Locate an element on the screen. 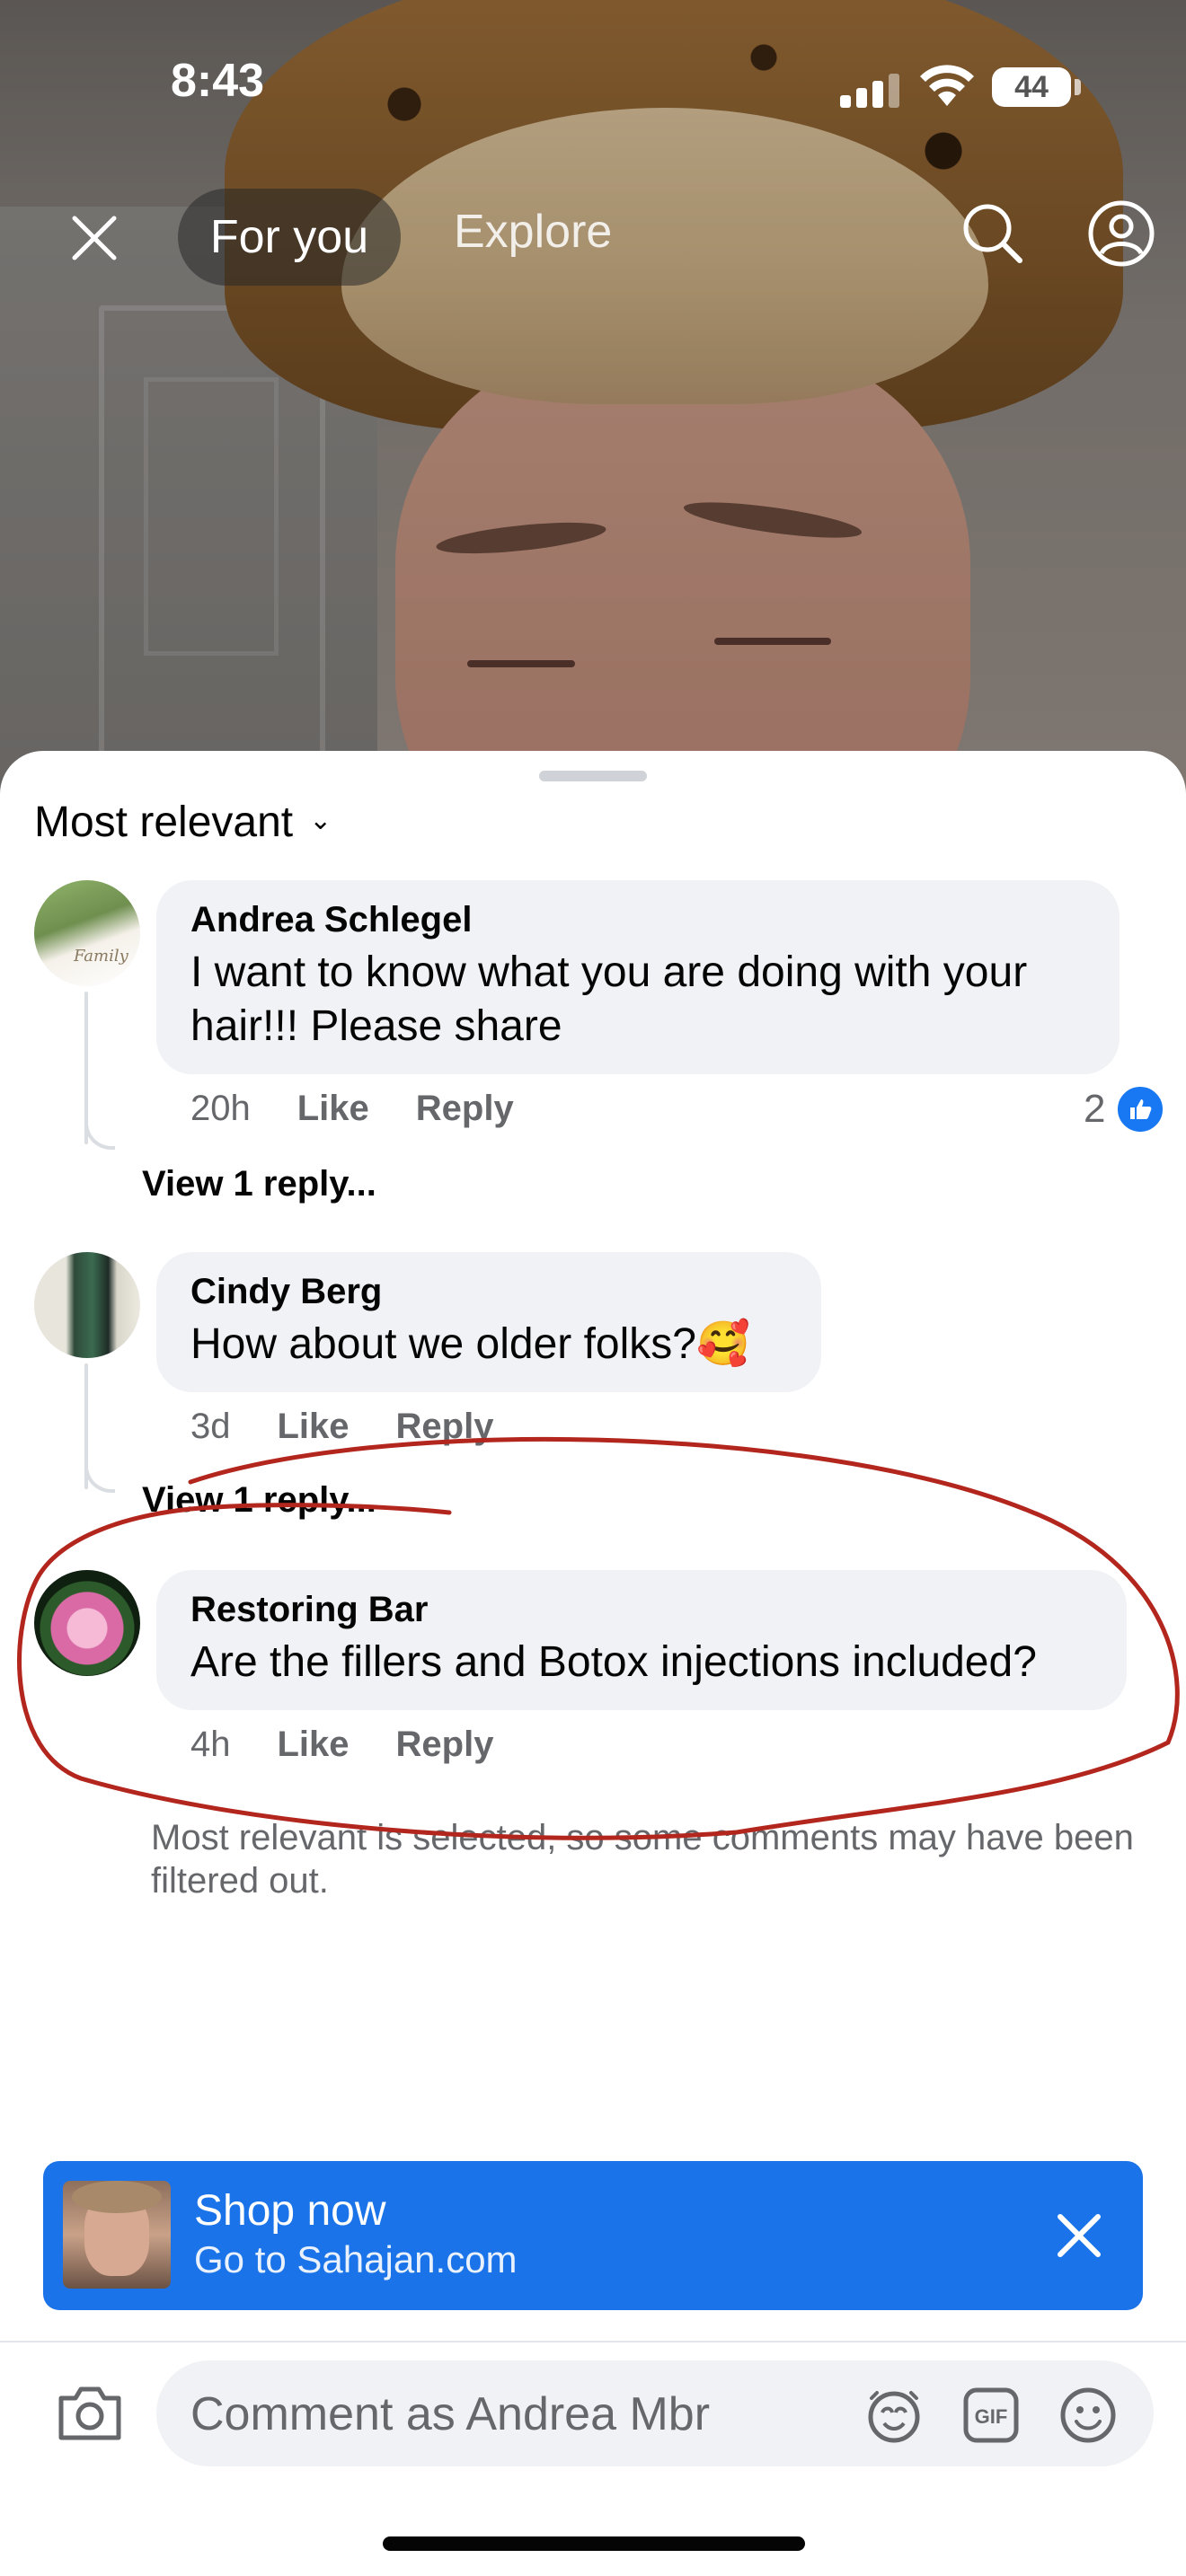 The image size is (1186, 2576). sort-label: Most relevant is located at coordinates (164, 822).